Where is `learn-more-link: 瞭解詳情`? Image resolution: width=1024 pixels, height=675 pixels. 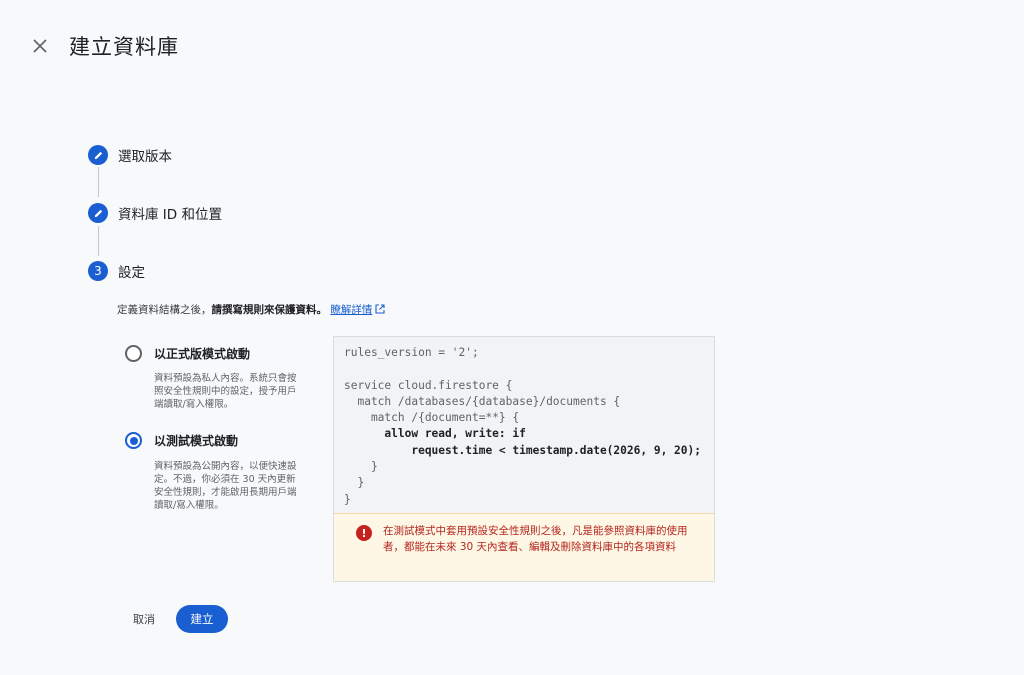 learn-more-link: 瞭解詳情 is located at coordinates (357, 310).